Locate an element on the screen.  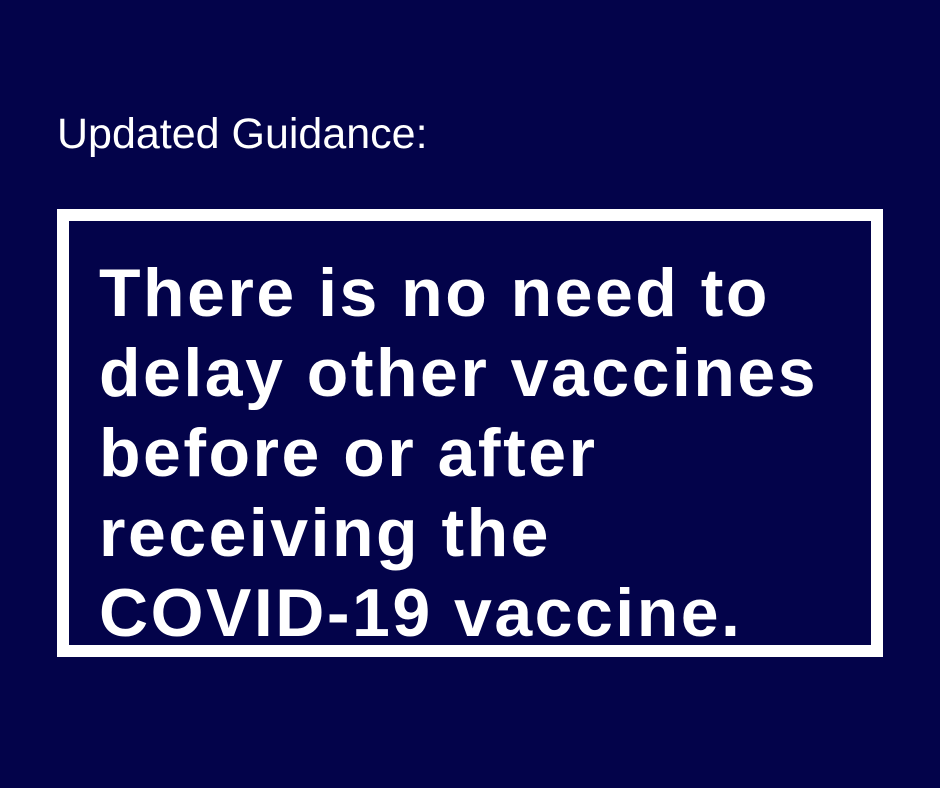
page-heading: Updated Guidance: is located at coordinates (242, 134).